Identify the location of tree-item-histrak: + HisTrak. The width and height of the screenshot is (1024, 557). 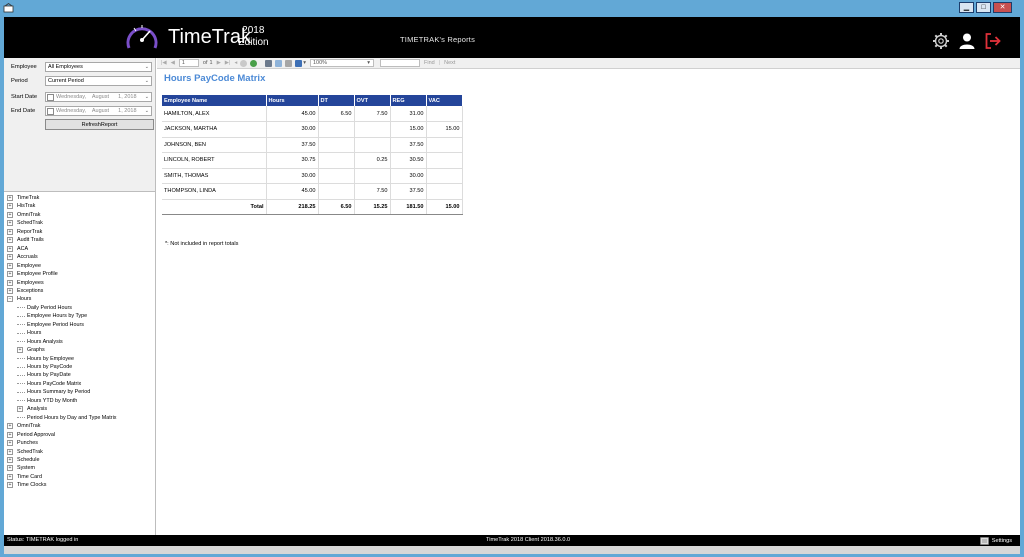
(21, 206).